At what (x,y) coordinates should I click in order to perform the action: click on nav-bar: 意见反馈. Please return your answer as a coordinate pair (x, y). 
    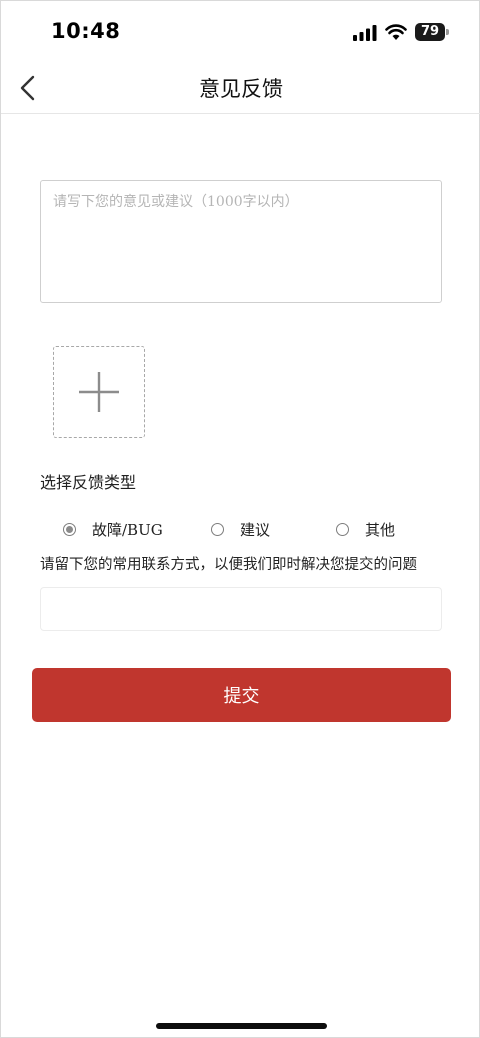
    Looking at the image, I should click on (240, 89).